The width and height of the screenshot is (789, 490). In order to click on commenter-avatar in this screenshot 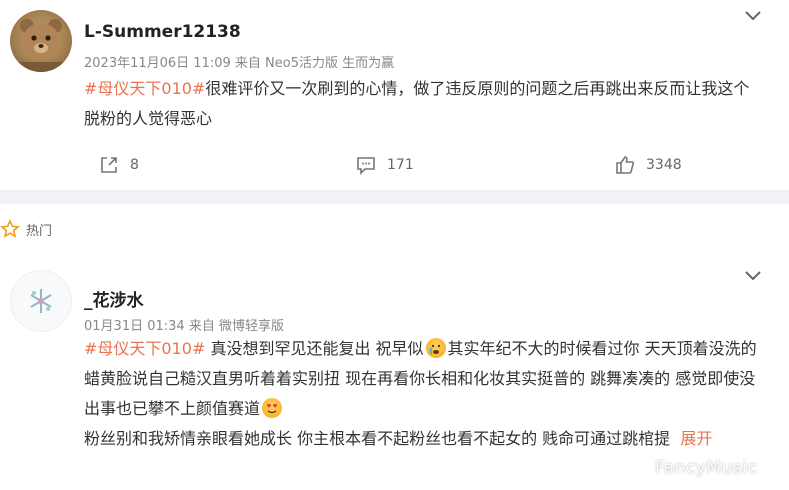, I will do `click(41, 301)`.